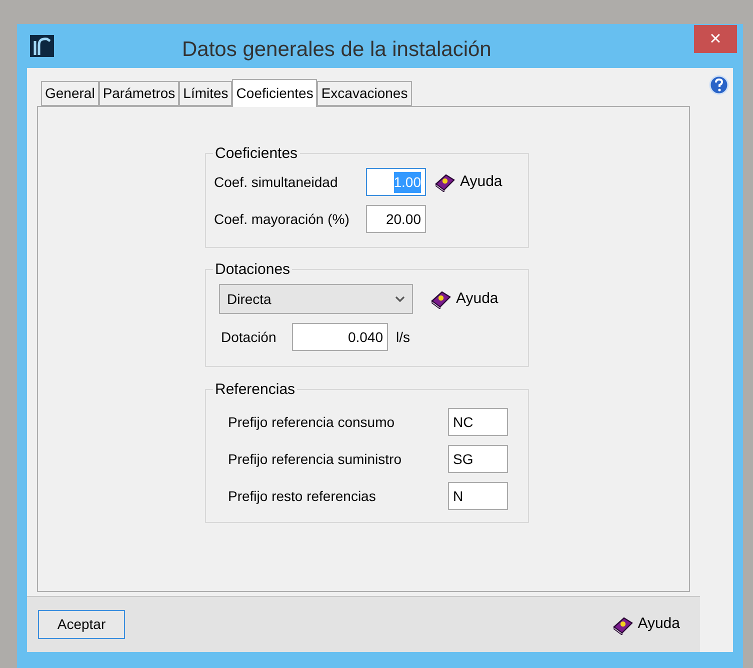  I want to click on unit-label: l/s, so click(403, 337).